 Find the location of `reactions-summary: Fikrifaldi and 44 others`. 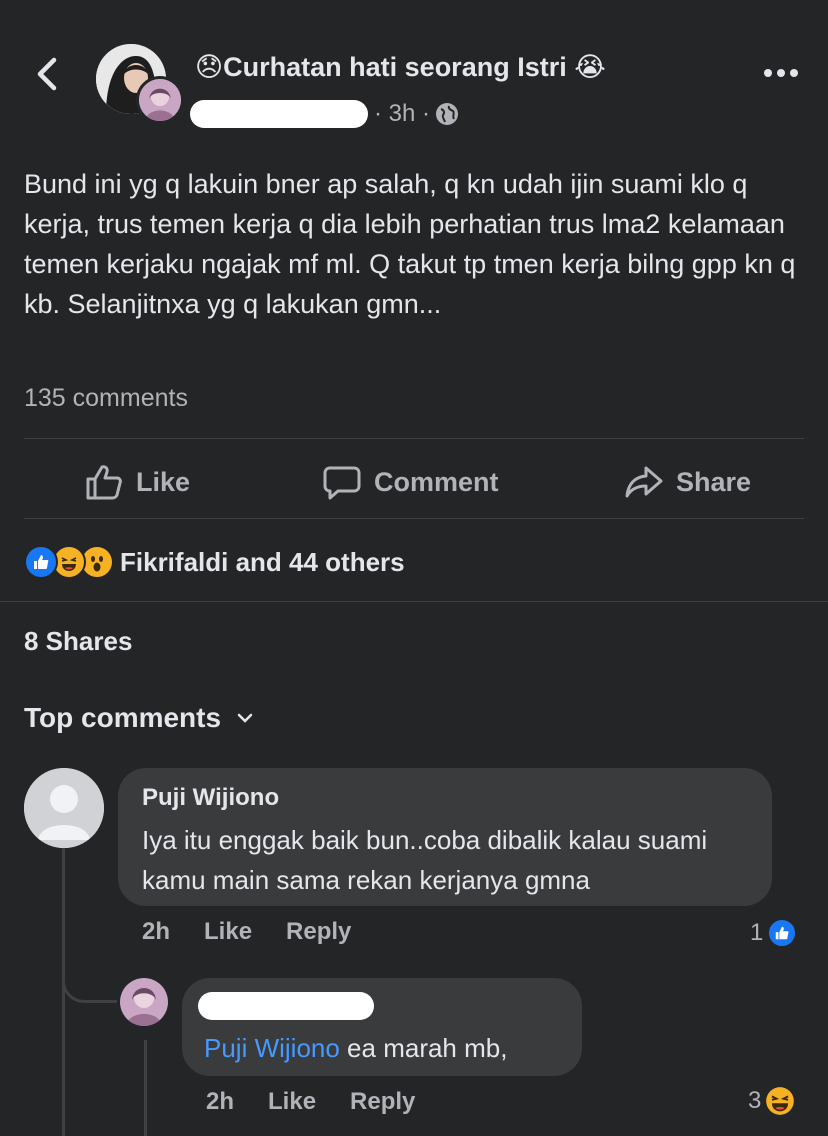

reactions-summary: Fikrifaldi and 44 others is located at coordinates (214, 562).